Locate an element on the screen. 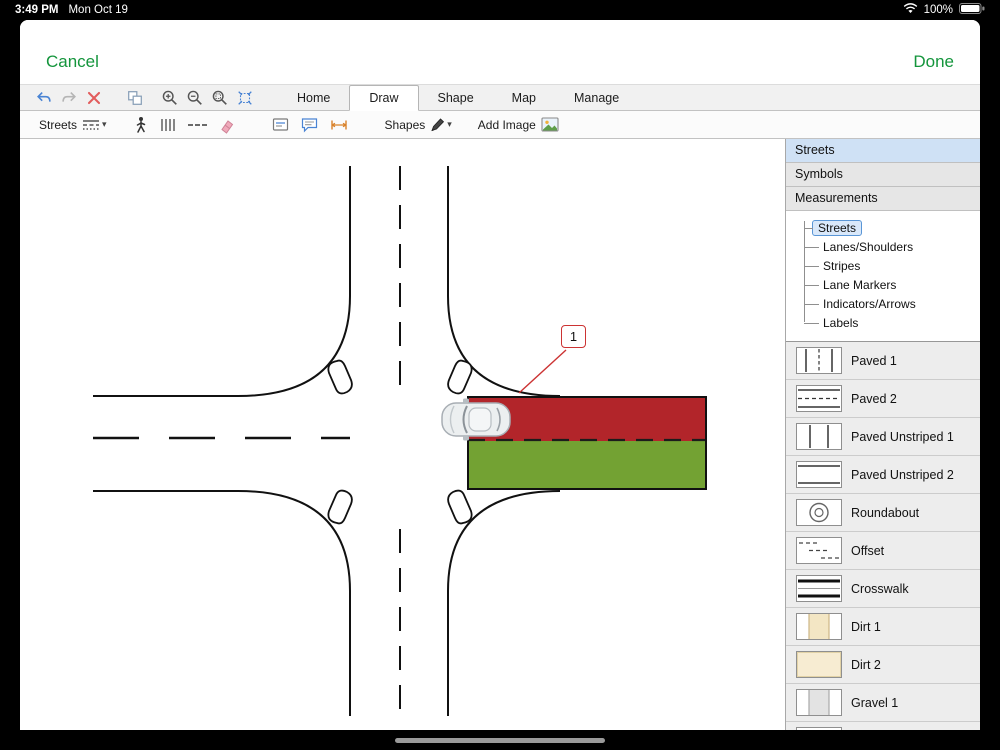 This screenshot has width=1000, height=750. thumb-partial is located at coordinates (819, 728).